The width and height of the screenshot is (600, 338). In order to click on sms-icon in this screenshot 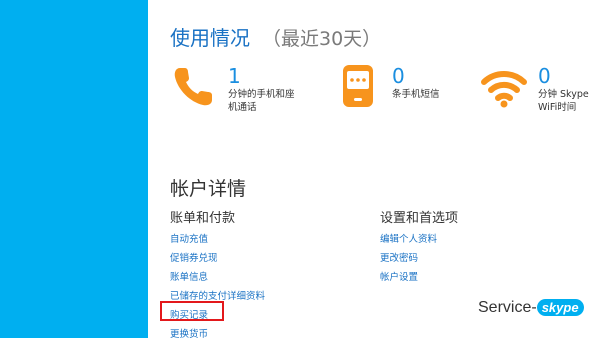, I will do `click(358, 86)`.